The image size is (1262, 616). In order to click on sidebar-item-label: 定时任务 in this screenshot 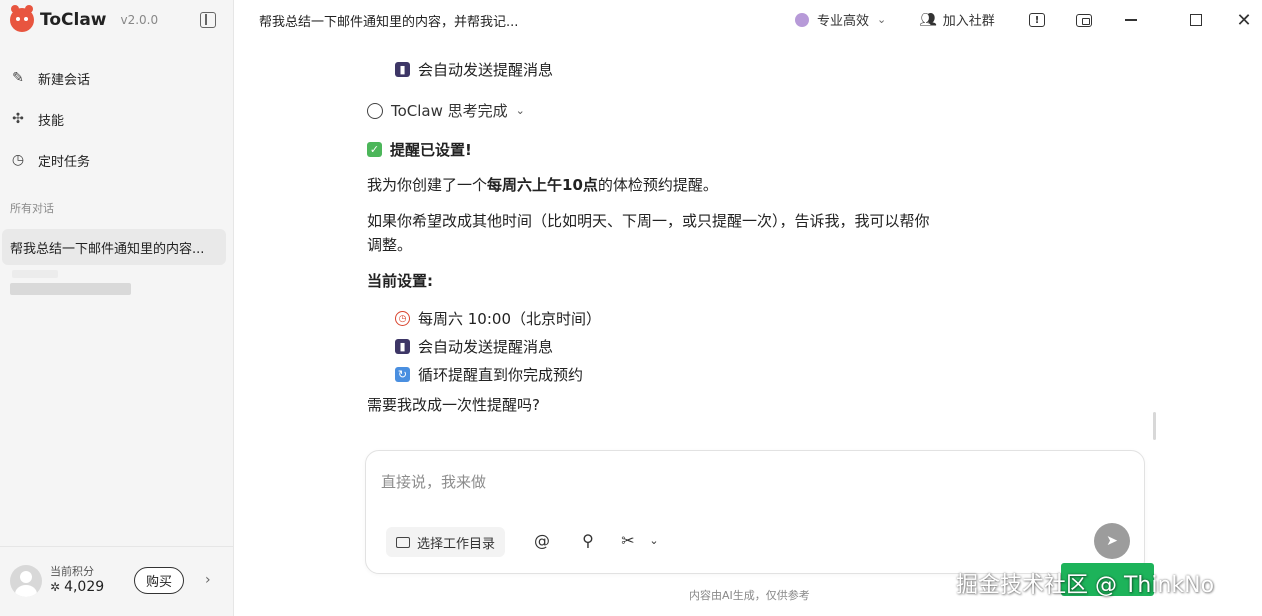, I will do `click(64, 162)`.